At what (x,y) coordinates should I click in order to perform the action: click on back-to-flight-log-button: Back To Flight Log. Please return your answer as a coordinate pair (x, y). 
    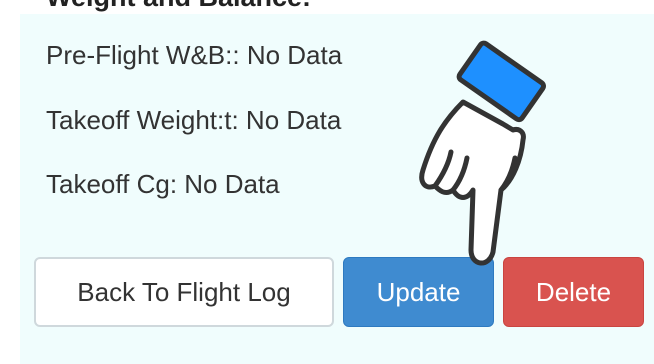
    Looking at the image, I should click on (184, 292).